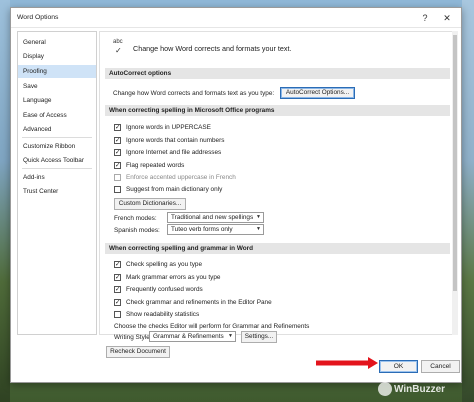 The image size is (474, 402). Describe the element at coordinates (137, 230) in the screenshot. I see `spanish-modes-label: Spanish modes:` at that location.